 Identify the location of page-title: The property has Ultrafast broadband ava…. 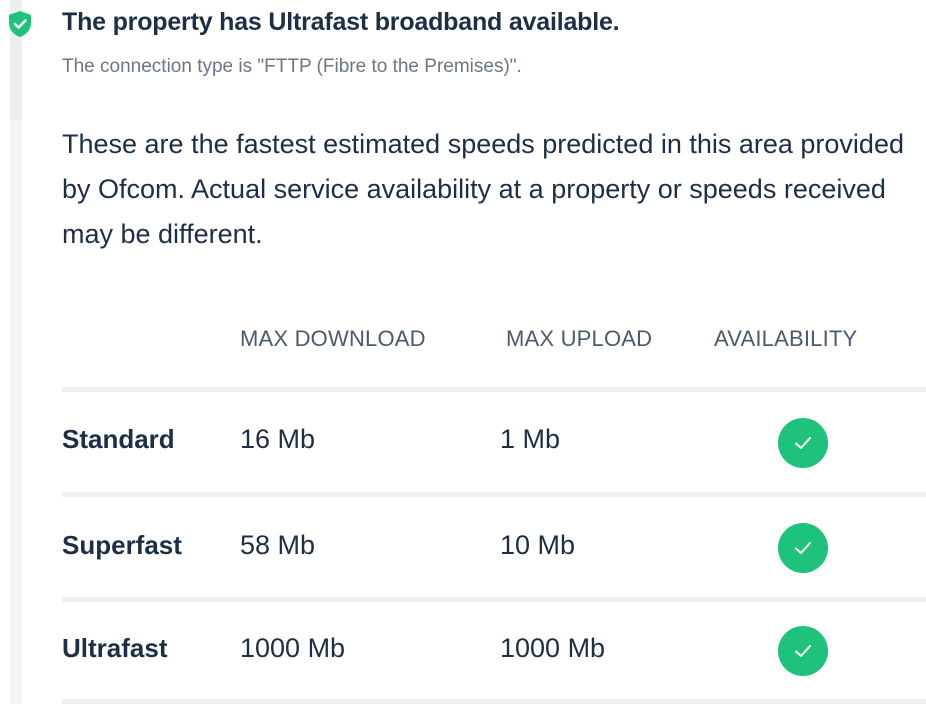
(341, 22).